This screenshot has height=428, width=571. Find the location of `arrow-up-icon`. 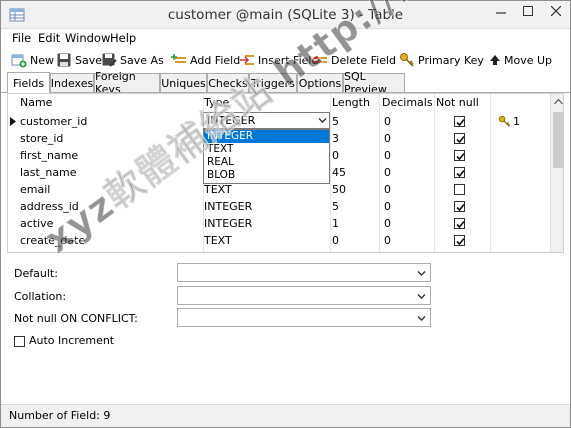

arrow-up-icon is located at coordinates (495, 60).